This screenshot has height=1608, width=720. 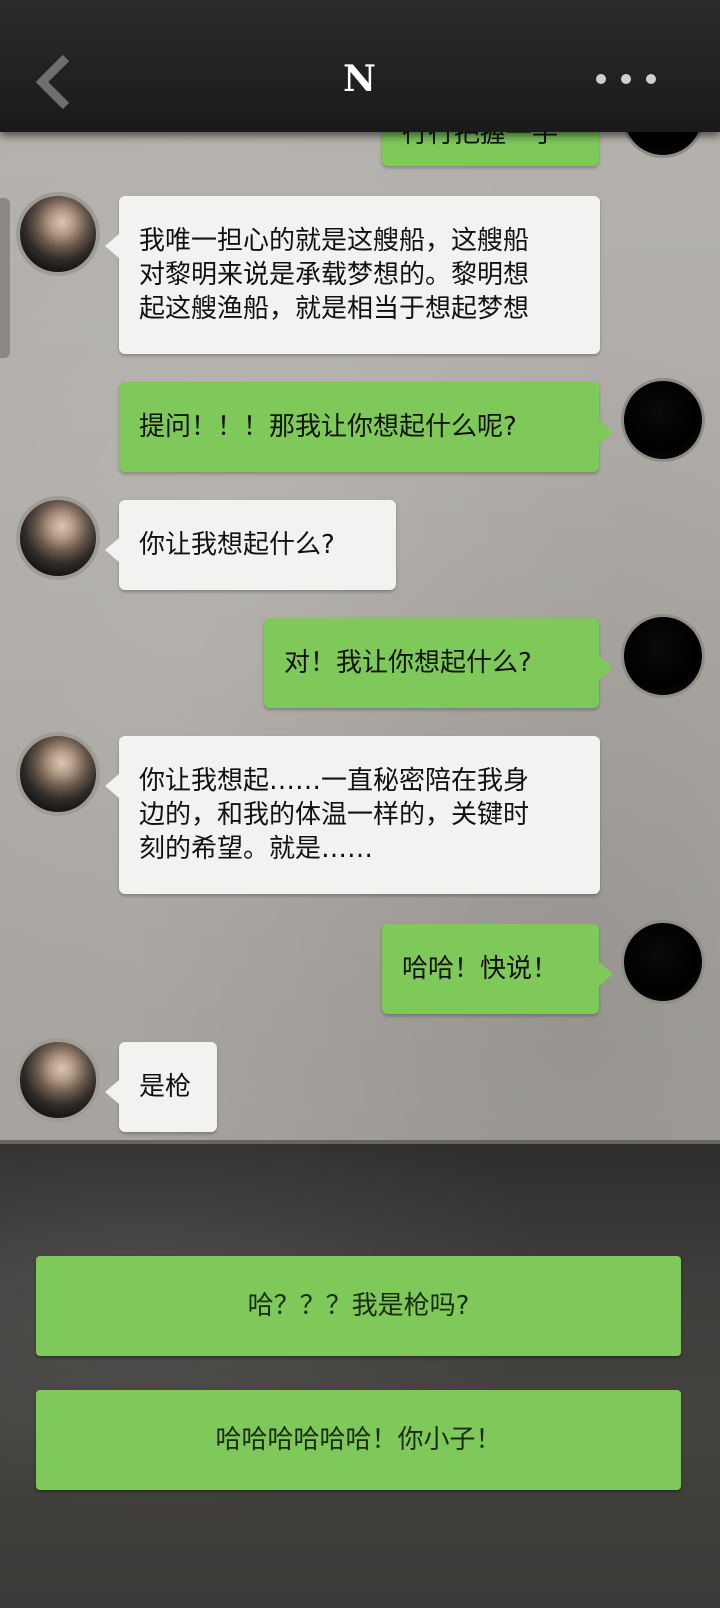 What do you see at coordinates (334, 275) in the screenshot?
I see `message-line: 对黎明来说是承载梦想的。黎明想` at bounding box center [334, 275].